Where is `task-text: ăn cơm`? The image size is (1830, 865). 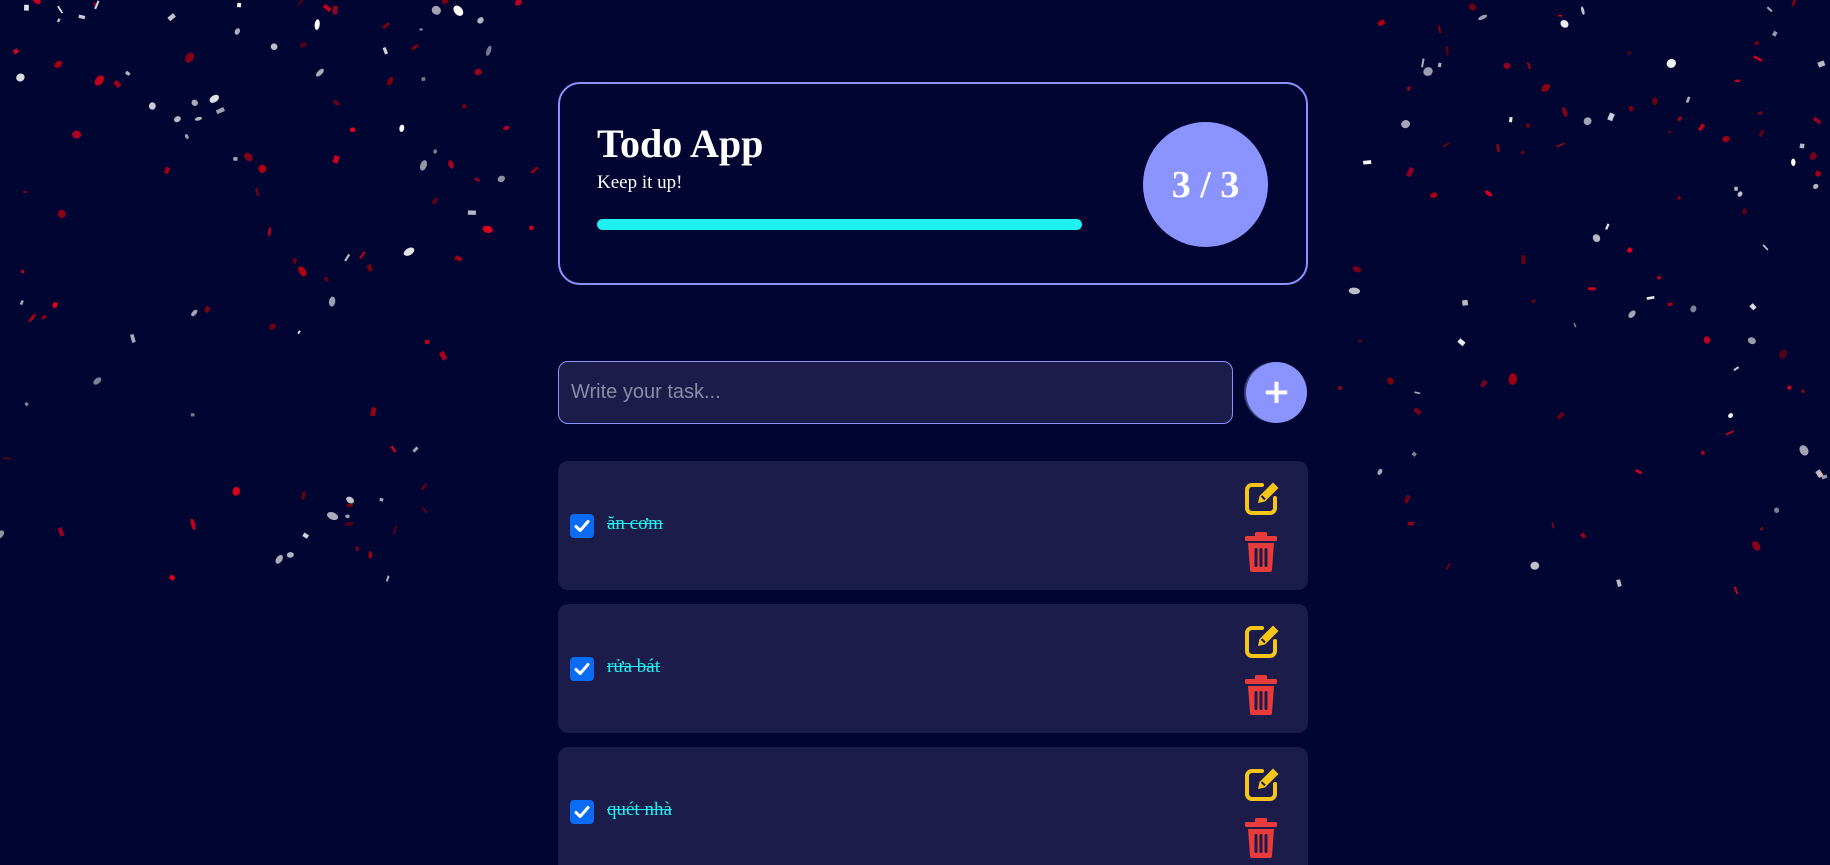 task-text: ăn cơm is located at coordinates (635, 523).